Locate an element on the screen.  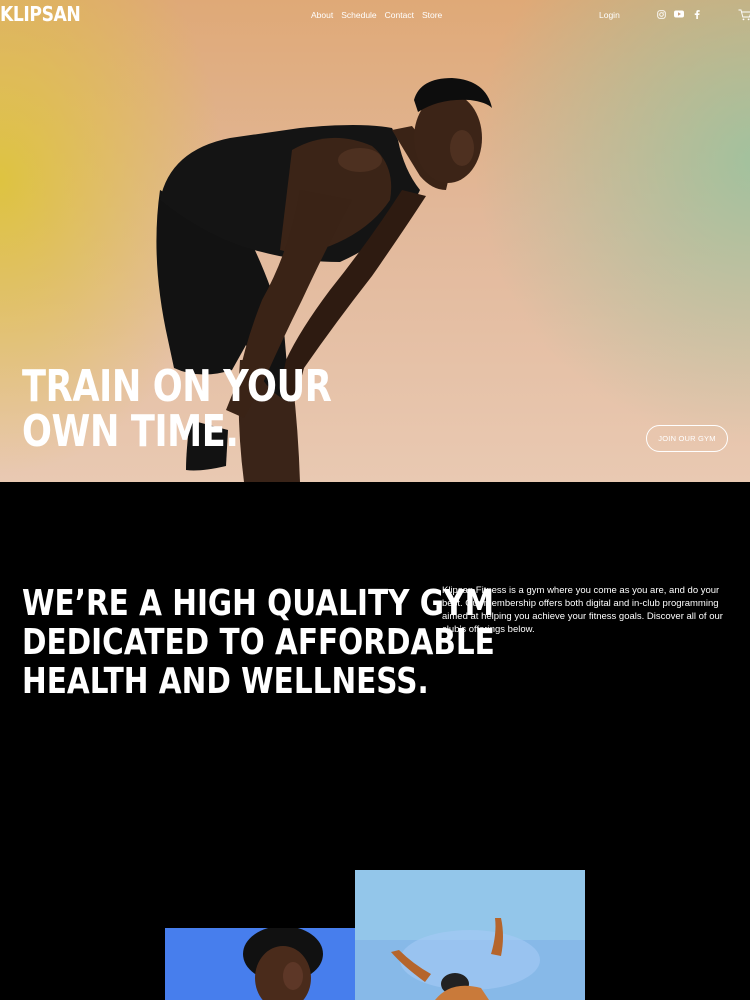
hero-title: TRAIN ON YOUR OWN TIME. is located at coordinates (177, 409).